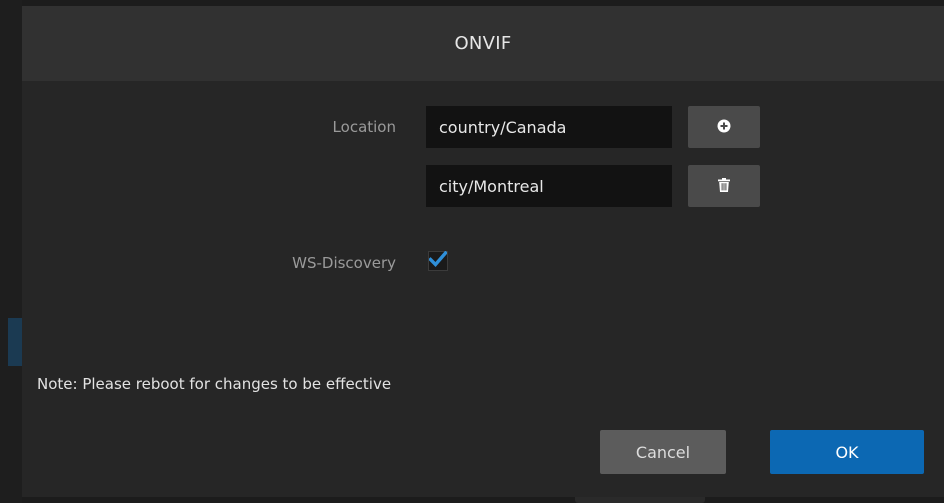  What do you see at coordinates (344, 263) in the screenshot?
I see `ws-discovery-label: WS-Discovery` at bounding box center [344, 263].